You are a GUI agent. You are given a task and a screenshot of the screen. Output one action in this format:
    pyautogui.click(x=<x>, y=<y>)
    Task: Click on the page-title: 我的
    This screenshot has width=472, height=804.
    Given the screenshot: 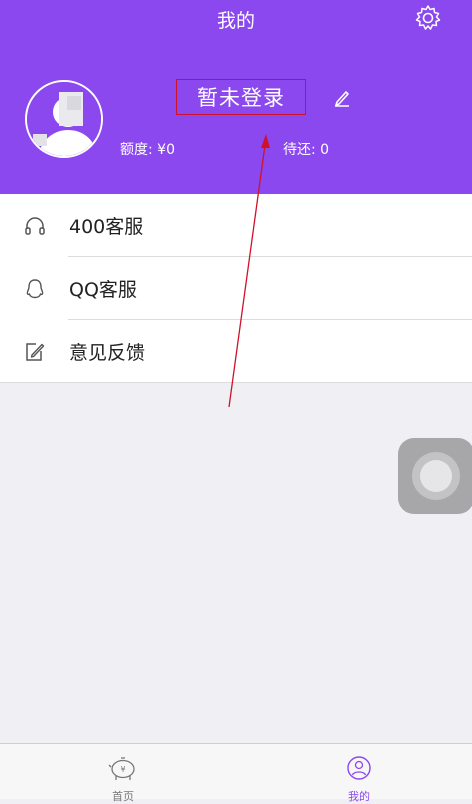 What is the action you would take?
    pyautogui.click(x=235, y=21)
    